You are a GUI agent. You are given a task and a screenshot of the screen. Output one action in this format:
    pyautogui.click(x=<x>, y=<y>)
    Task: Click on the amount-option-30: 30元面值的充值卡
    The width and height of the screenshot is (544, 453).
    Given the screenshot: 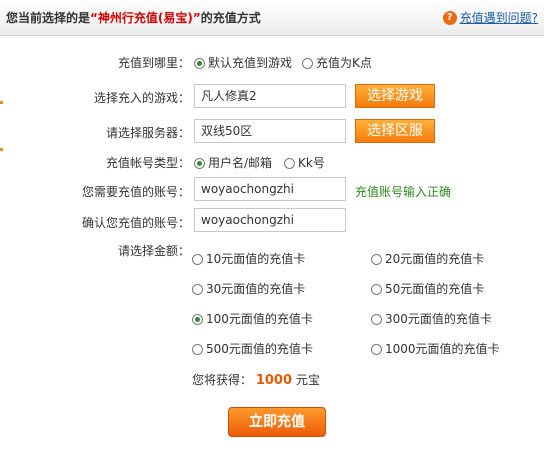 What is the action you would take?
    pyautogui.click(x=248, y=288)
    